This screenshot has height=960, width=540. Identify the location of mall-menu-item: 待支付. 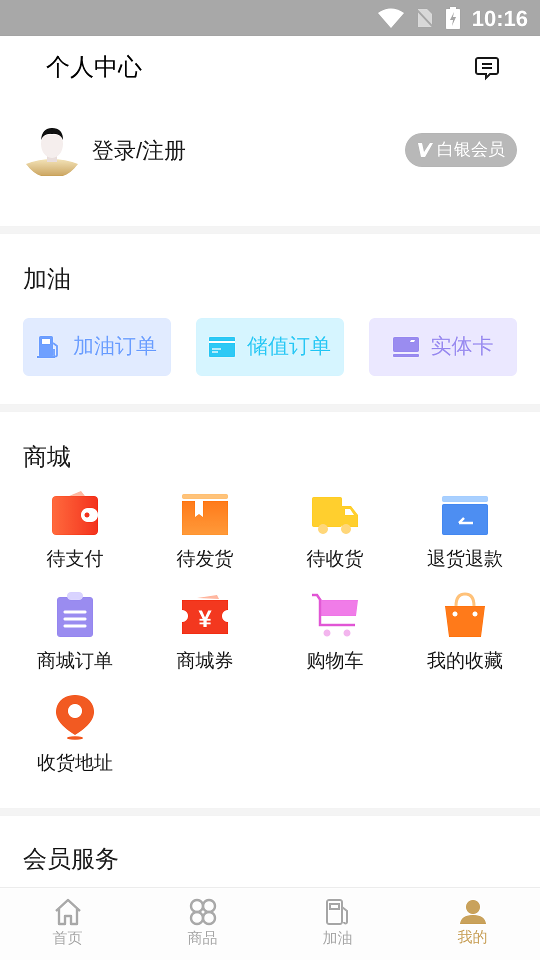
(75, 531).